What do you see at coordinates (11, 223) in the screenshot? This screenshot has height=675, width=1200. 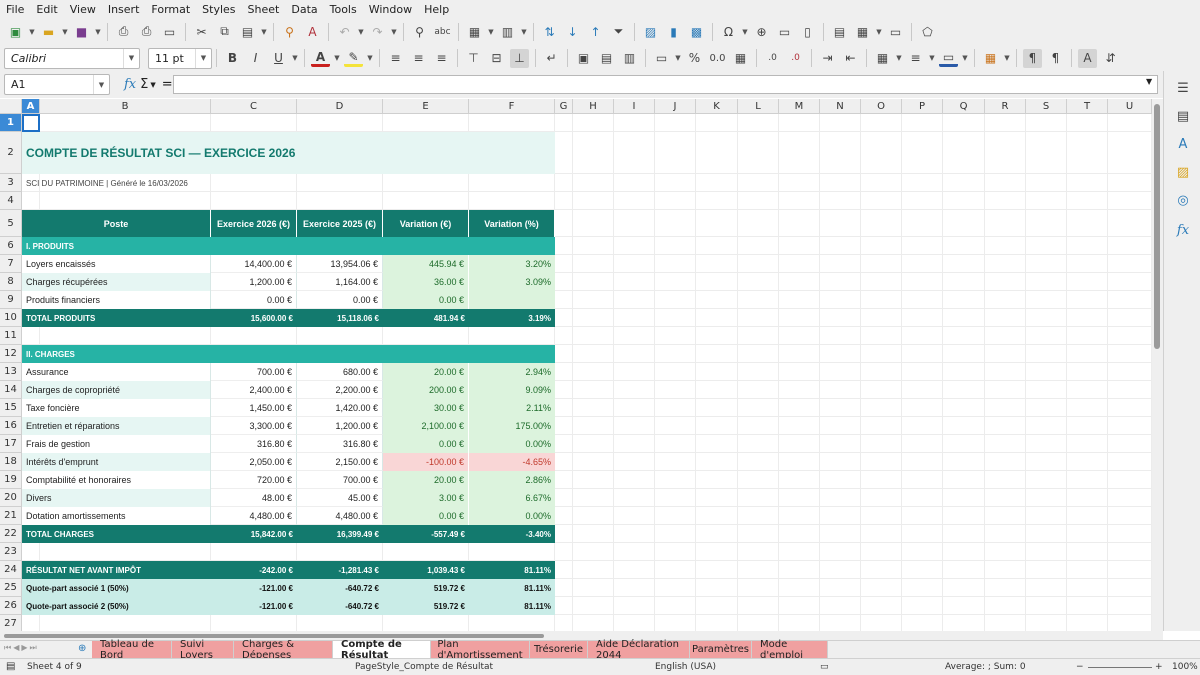 I see `row-header-5: 5` at bounding box center [11, 223].